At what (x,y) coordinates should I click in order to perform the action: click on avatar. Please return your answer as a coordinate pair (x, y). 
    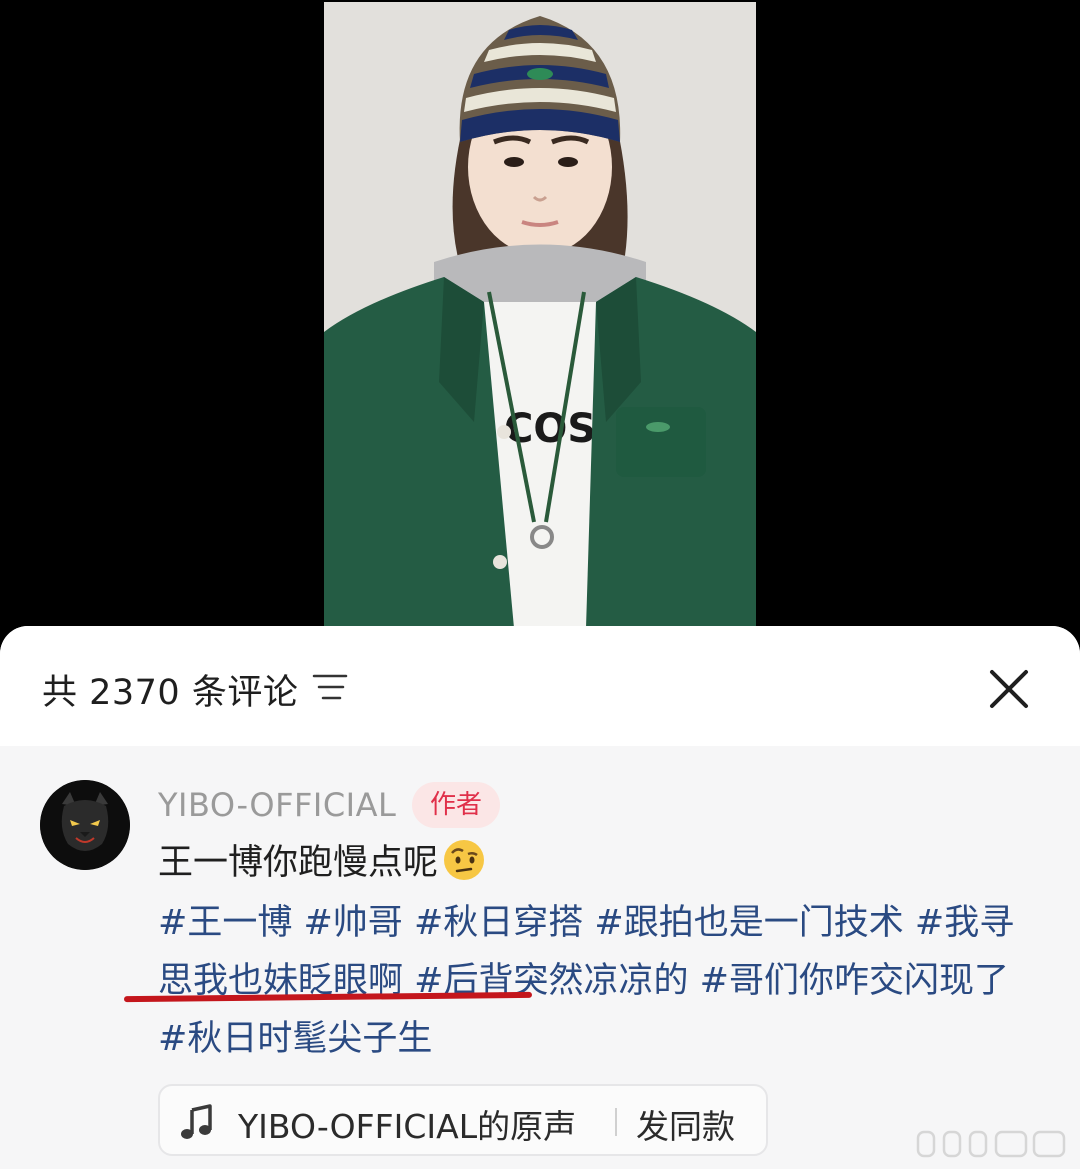
    Looking at the image, I should click on (85, 825).